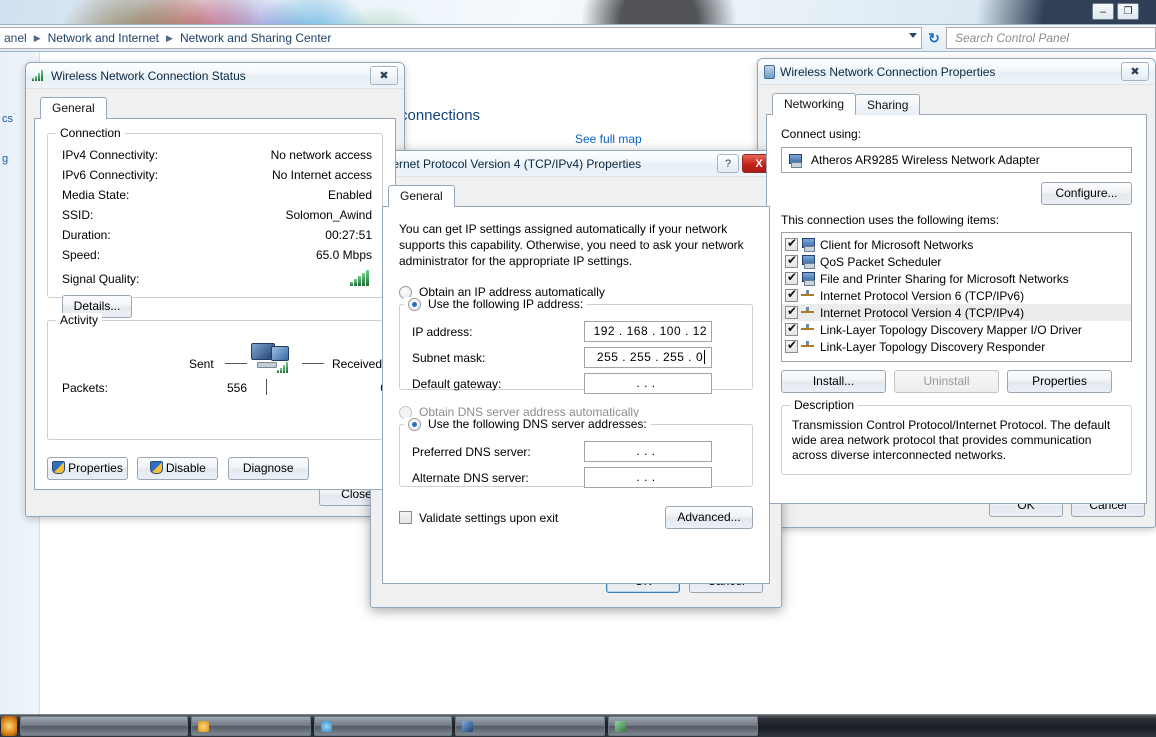 This screenshot has height=737, width=1156. What do you see at coordinates (201, 364) in the screenshot?
I see `sent-label: Sent` at bounding box center [201, 364].